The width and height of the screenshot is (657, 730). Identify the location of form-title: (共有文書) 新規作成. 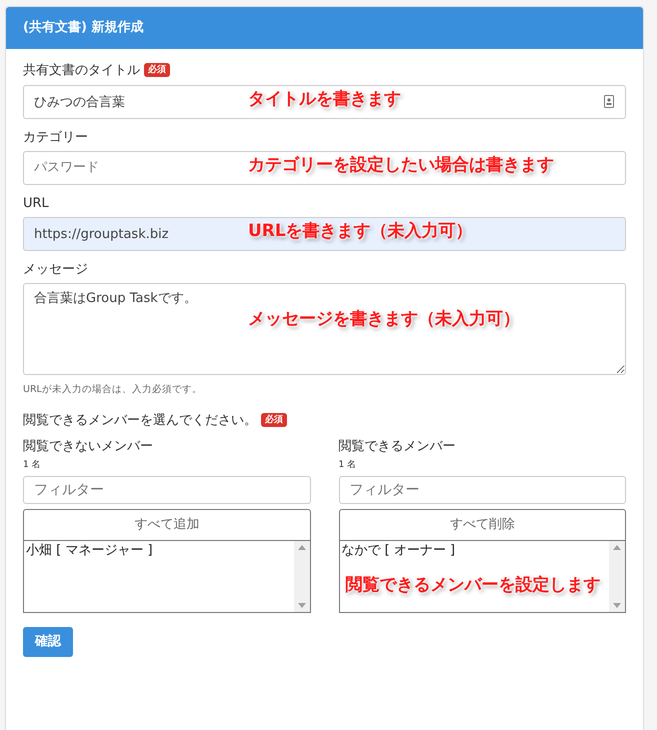
(324, 28).